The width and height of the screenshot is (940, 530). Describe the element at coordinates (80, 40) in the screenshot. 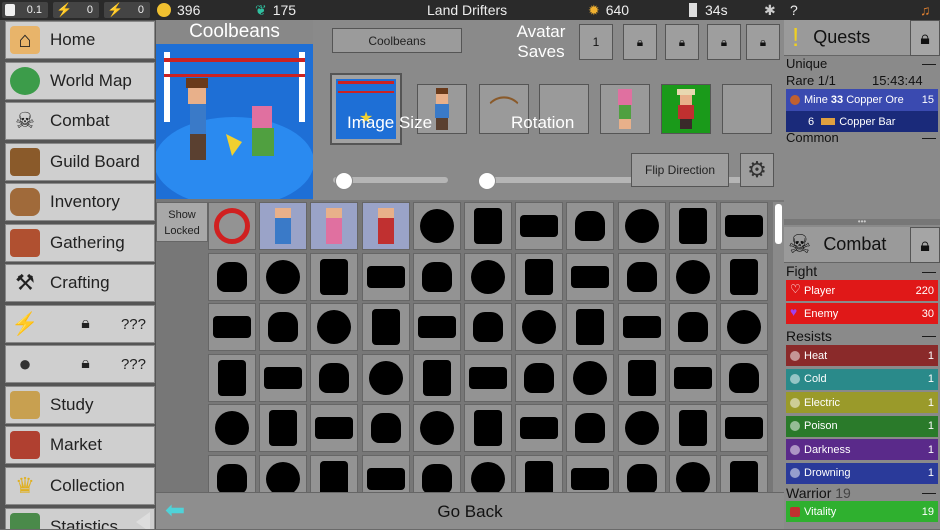

I see `nav-home: ⌂ Home` at that location.